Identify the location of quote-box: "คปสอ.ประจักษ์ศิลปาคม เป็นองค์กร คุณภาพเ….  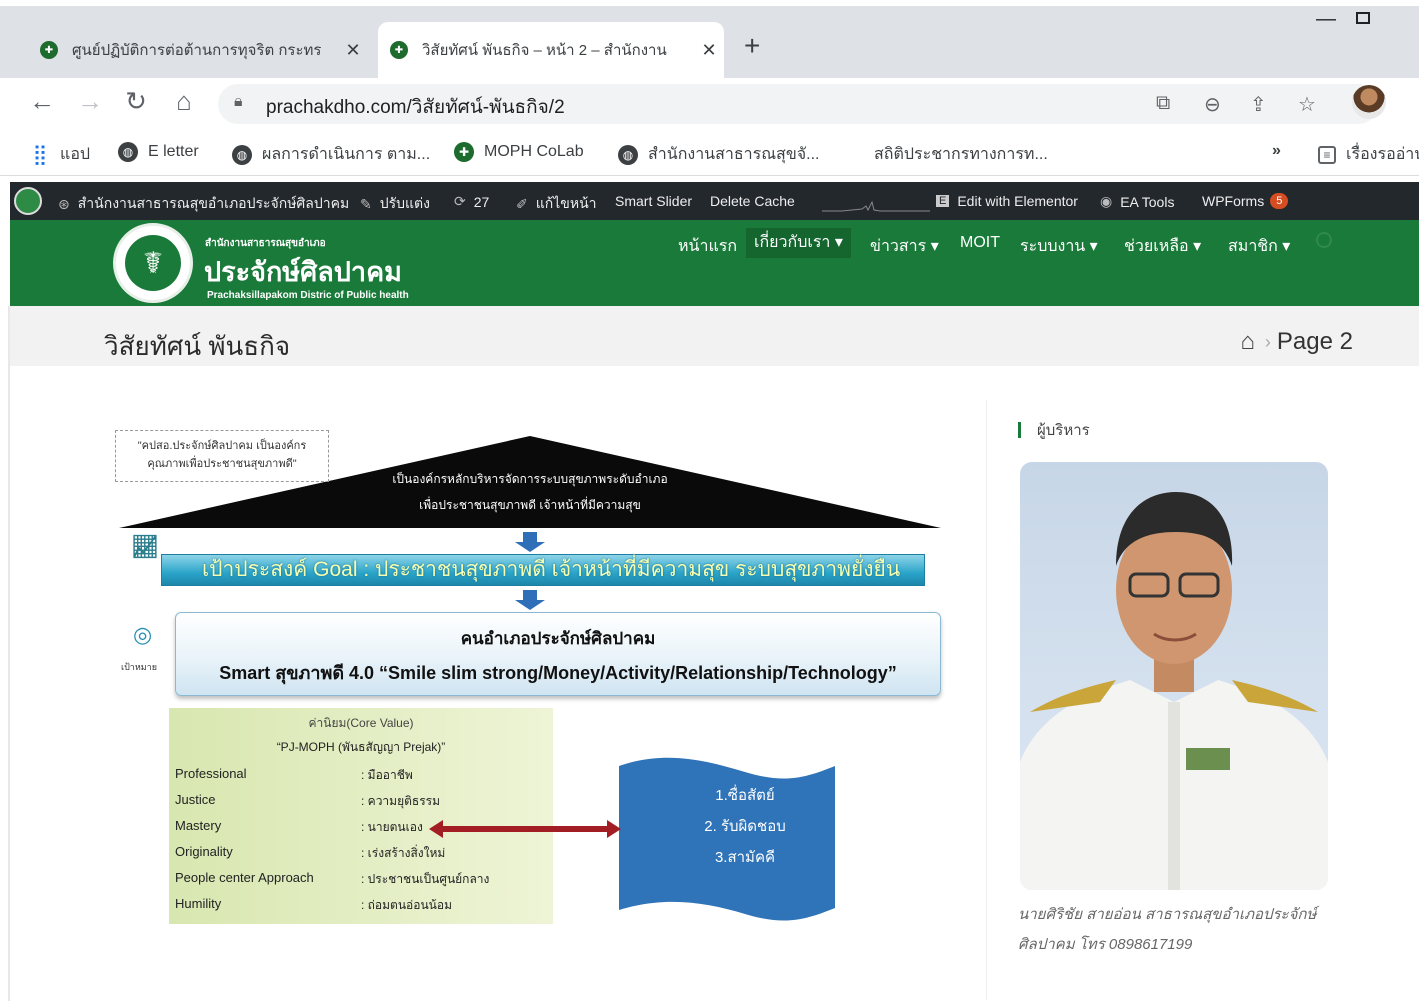
(222, 456).